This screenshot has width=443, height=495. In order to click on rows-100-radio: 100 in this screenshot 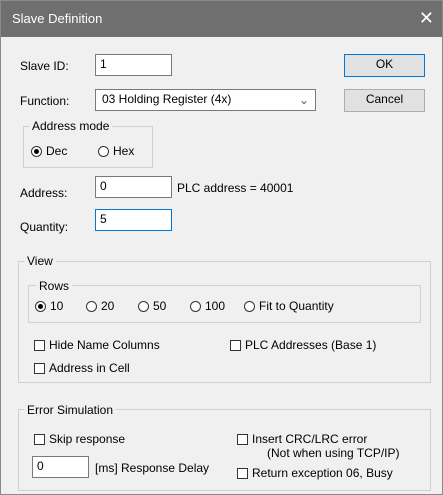, I will do `click(207, 306)`.